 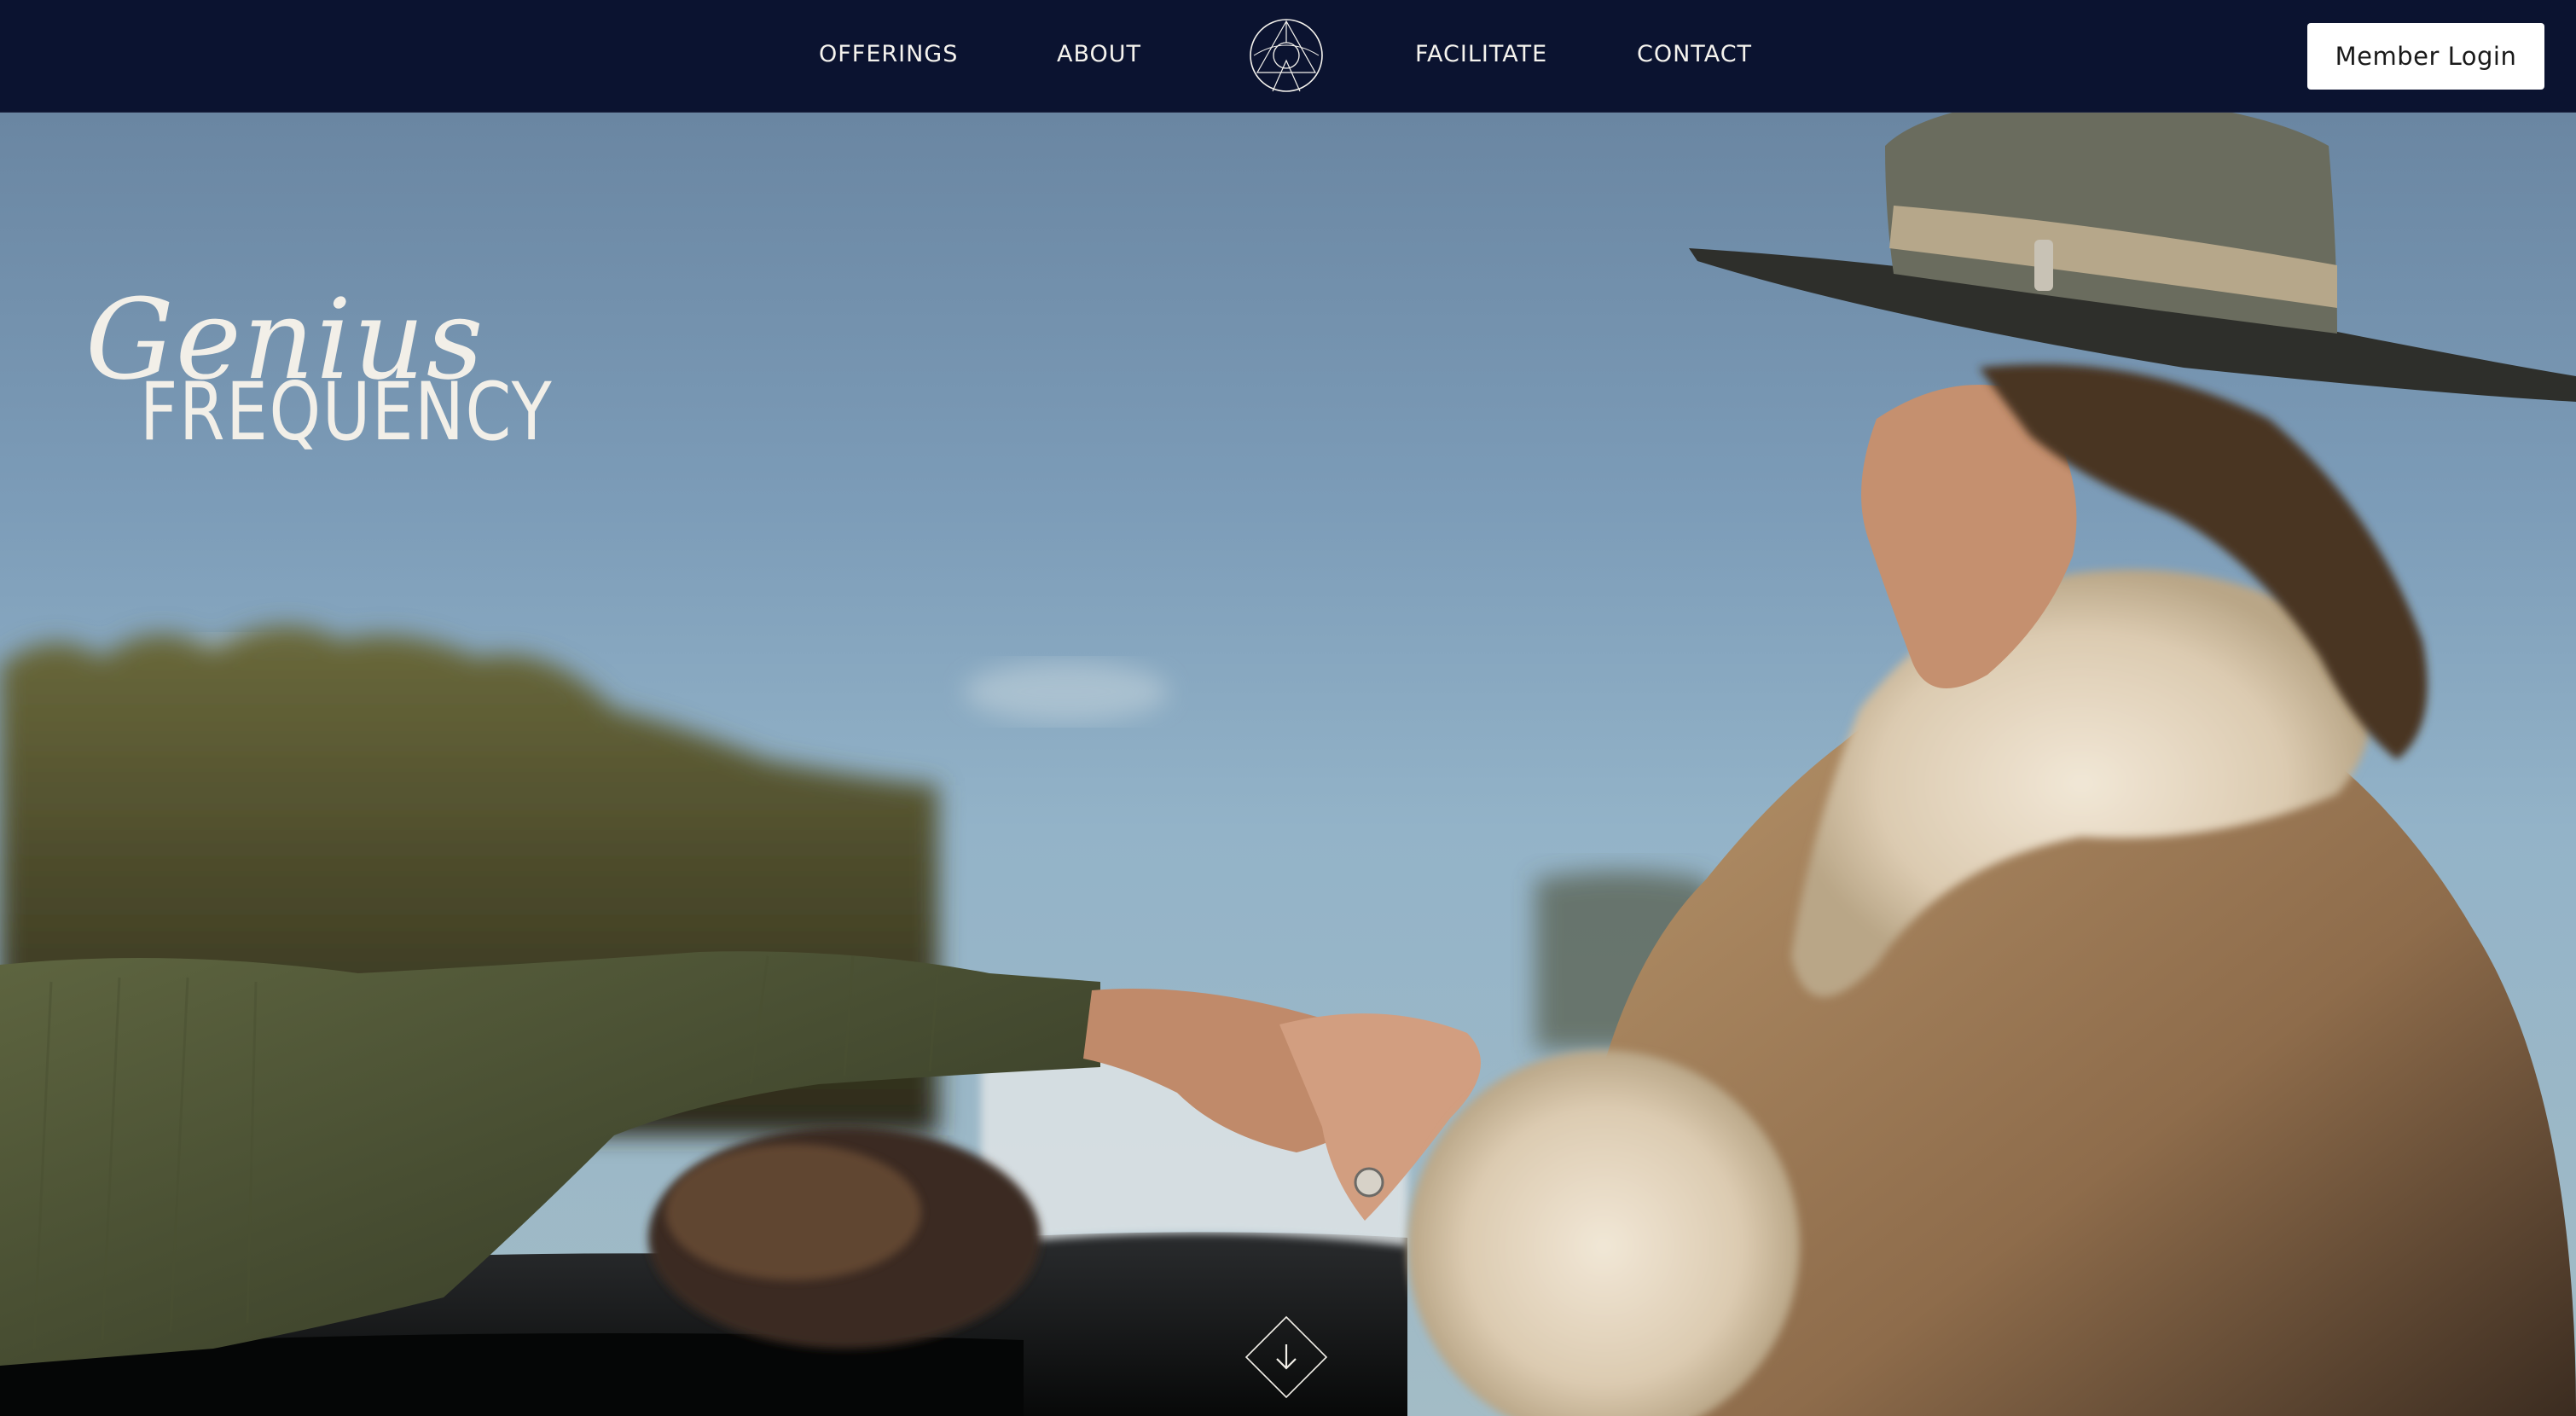 I want to click on brand-logo-caps-text: FREQUENCY, so click(x=347, y=412).